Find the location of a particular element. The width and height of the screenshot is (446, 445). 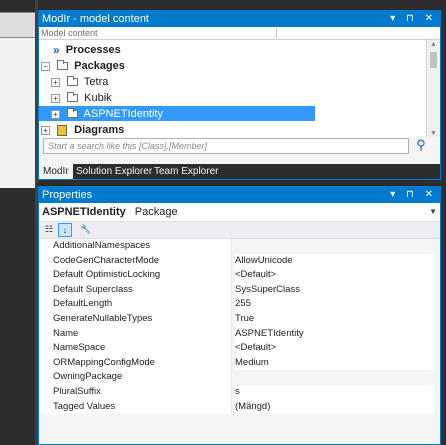

alphabetical-icon: ↓ is located at coordinates (65, 230).